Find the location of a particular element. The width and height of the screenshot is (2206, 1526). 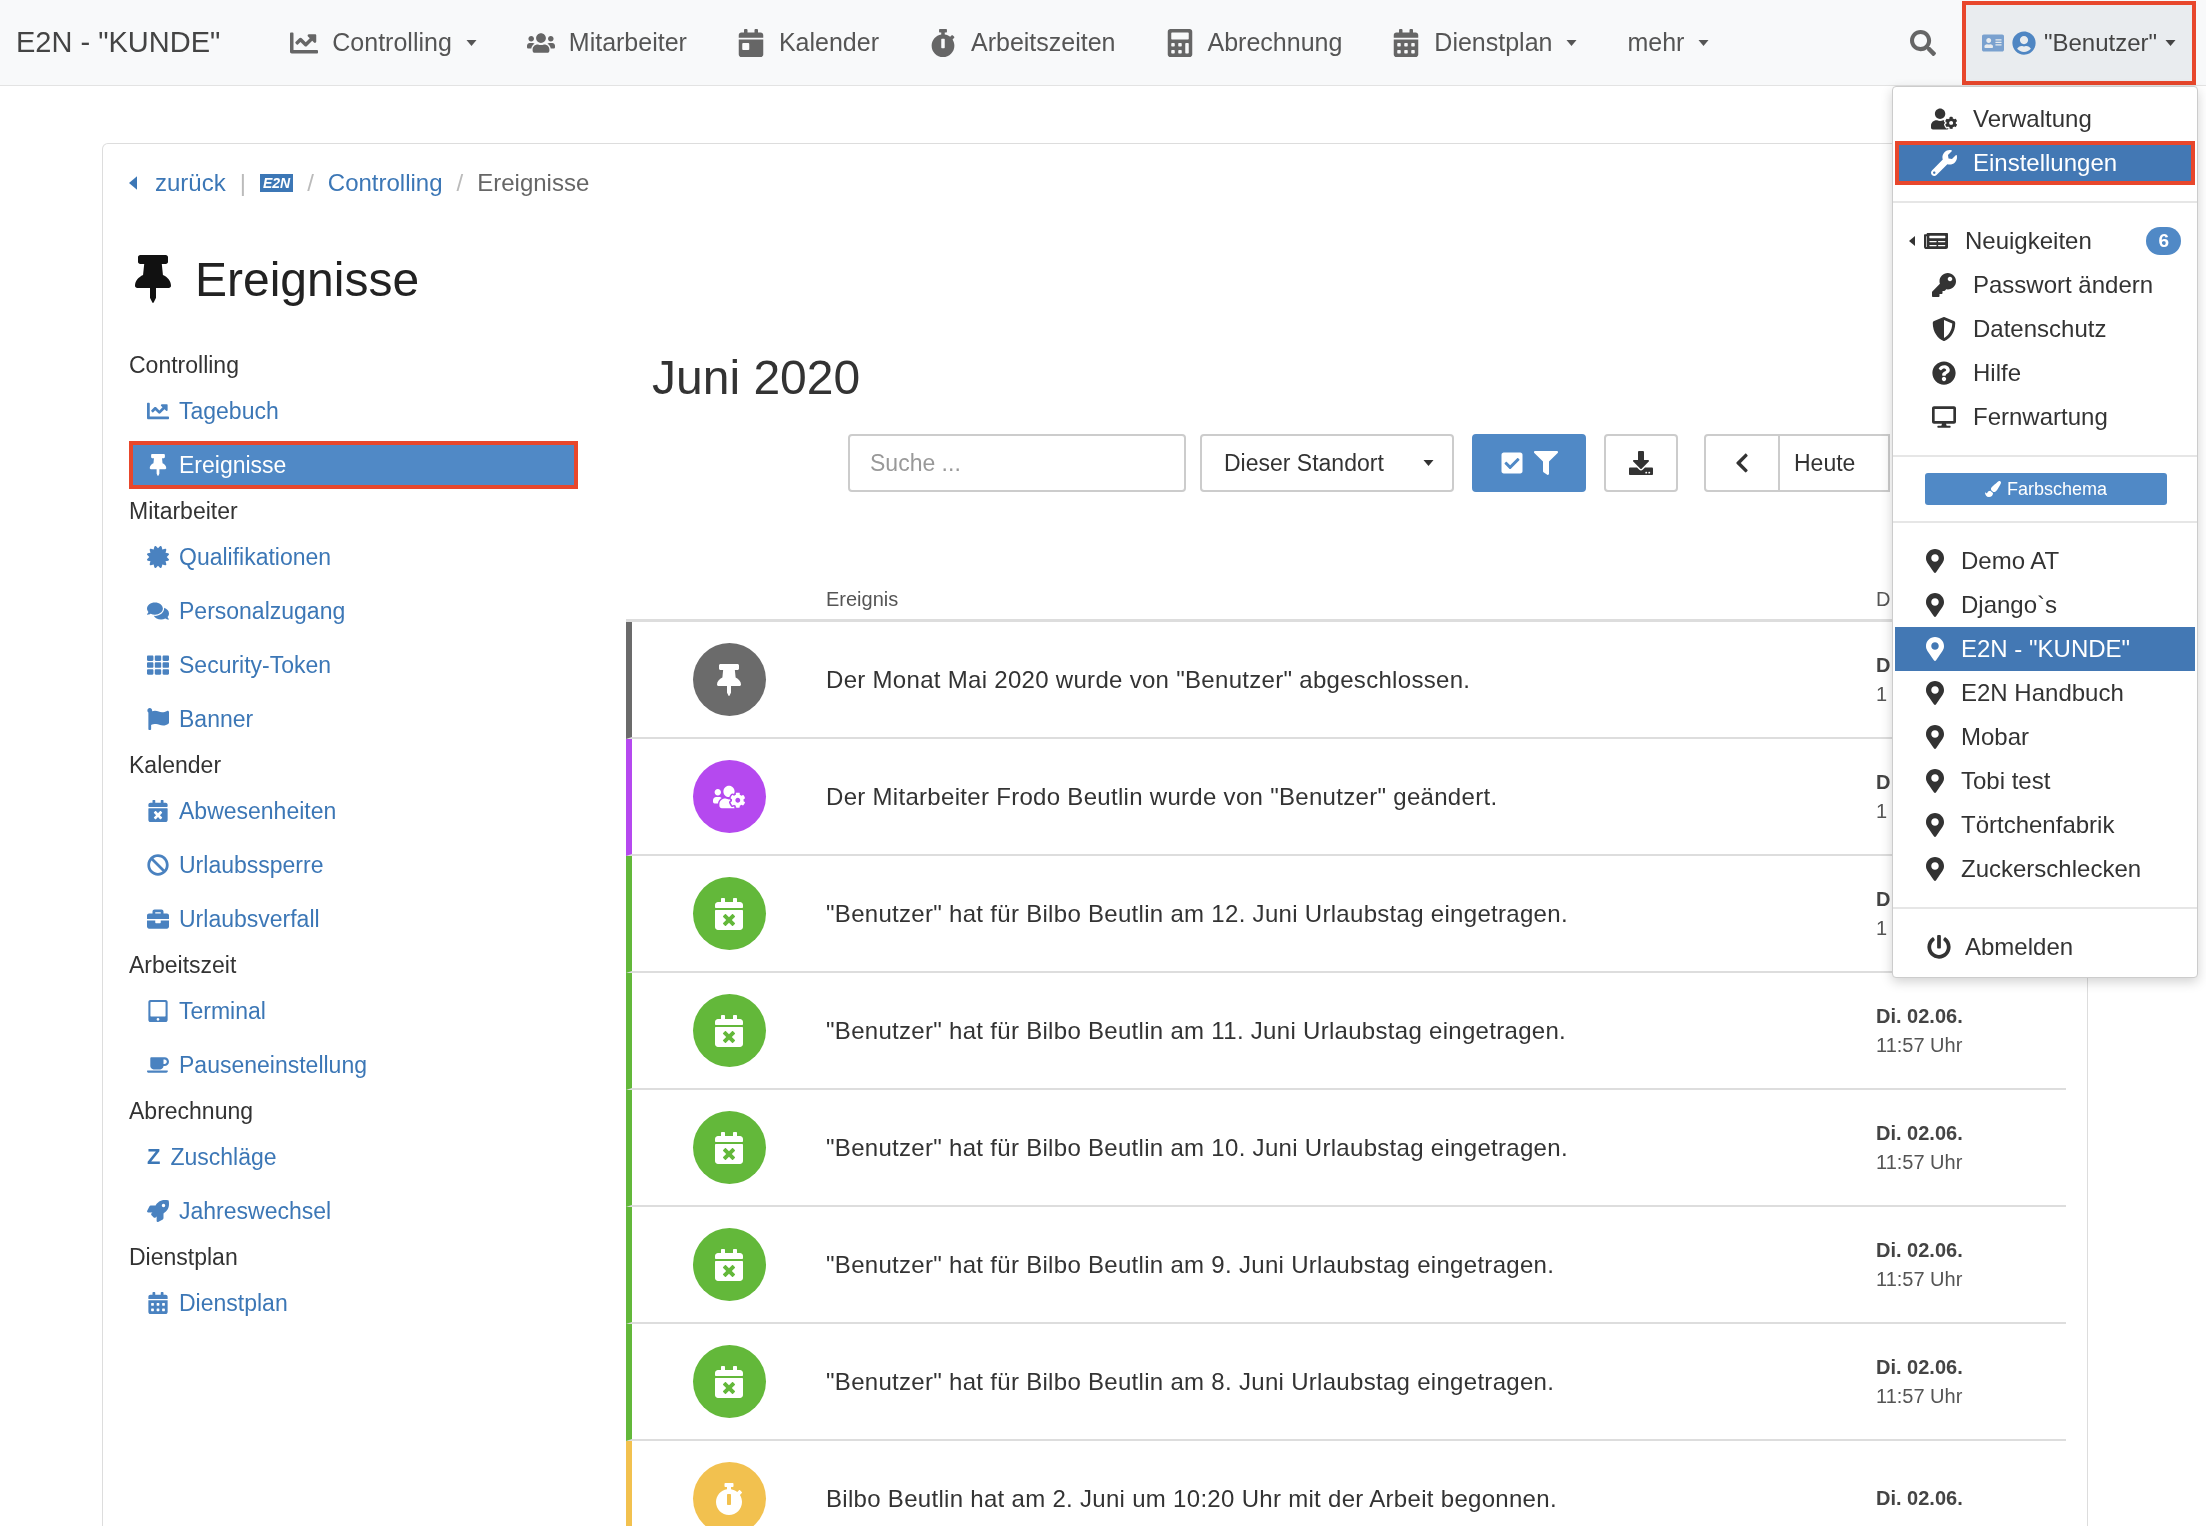

pin-icon is located at coordinates (158, 465).